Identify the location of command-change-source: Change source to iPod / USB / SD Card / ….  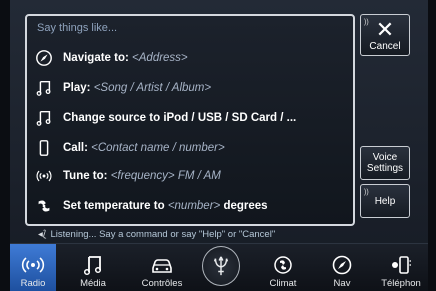
(164, 118).